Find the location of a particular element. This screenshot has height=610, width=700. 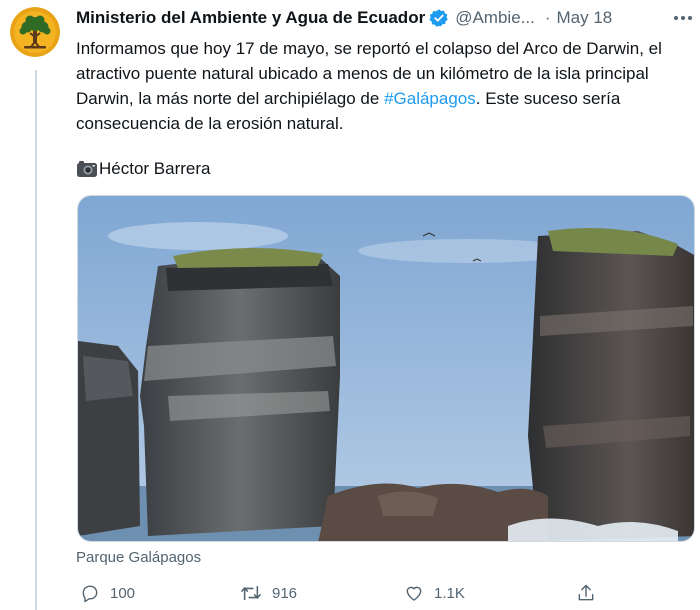

like-count: 1.1K is located at coordinates (449, 593).